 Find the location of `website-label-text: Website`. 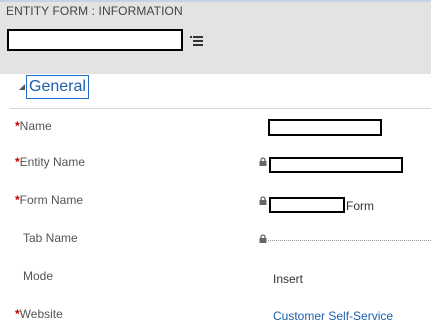

website-label-text: Website is located at coordinates (41, 314).